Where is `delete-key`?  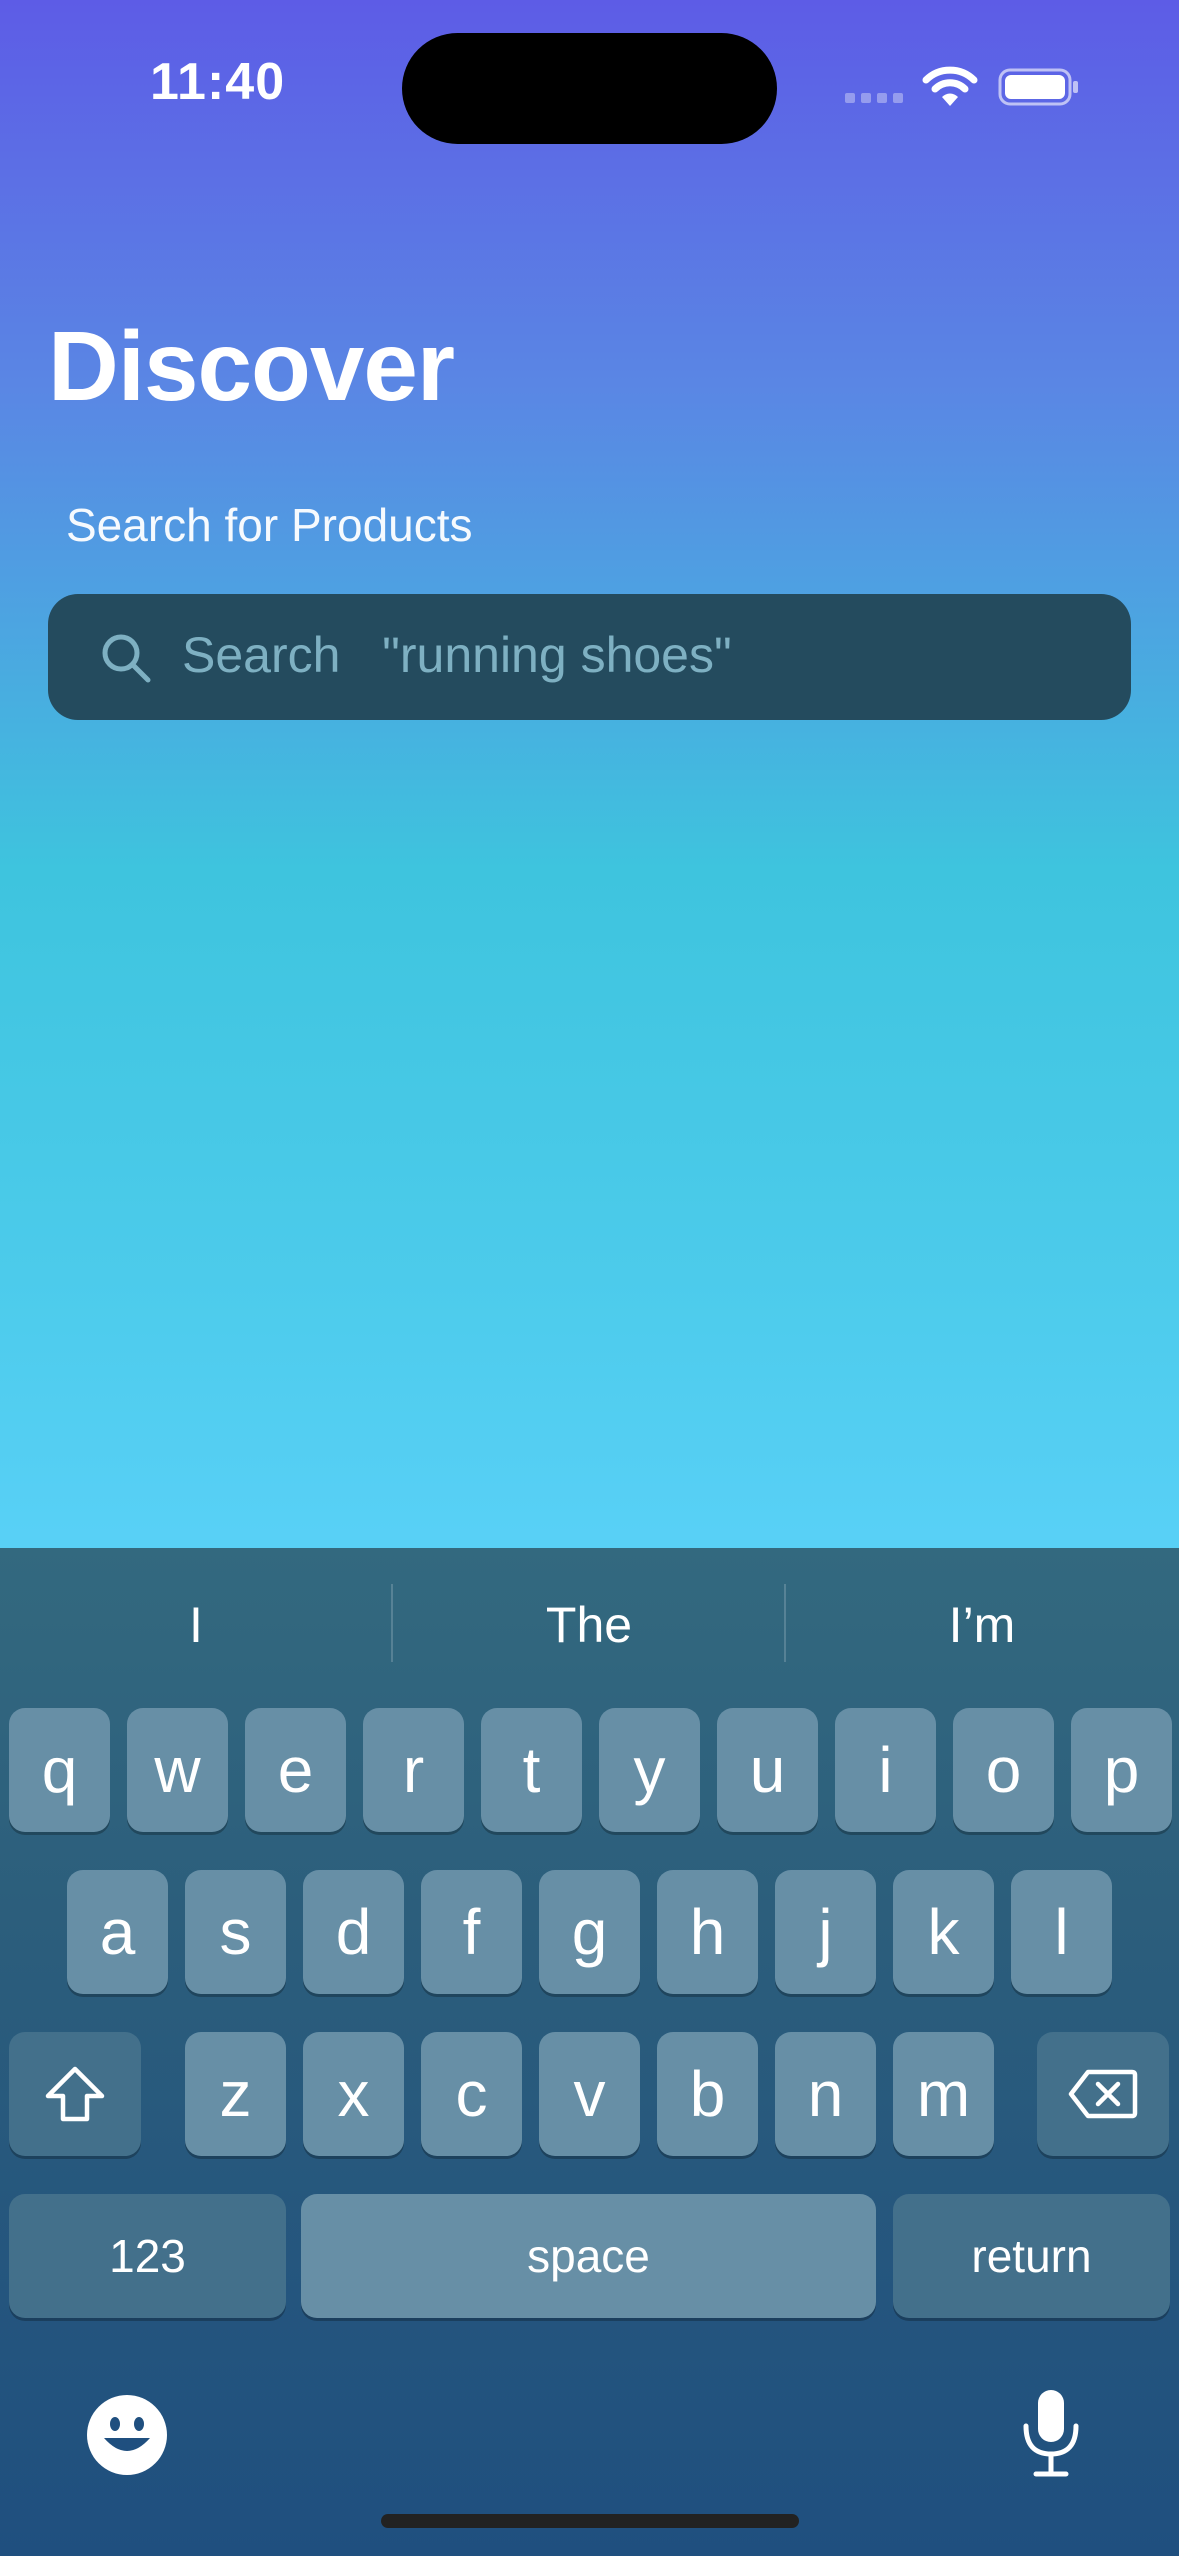
delete-key is located at coordinates (1103, 2094).